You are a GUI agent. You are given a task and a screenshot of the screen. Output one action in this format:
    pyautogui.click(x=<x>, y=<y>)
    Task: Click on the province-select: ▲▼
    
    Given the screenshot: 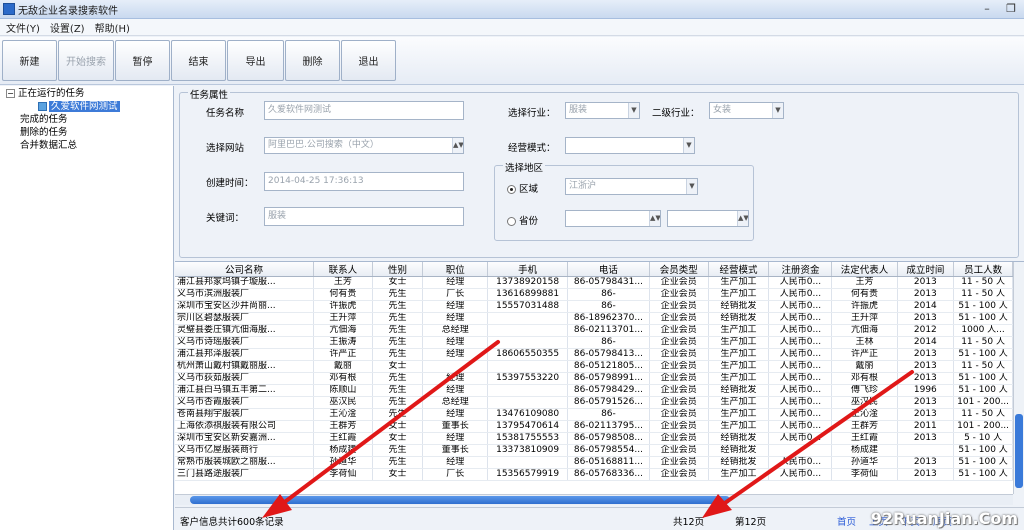 What is the action you would take?
    pyautogui.click(x=613, y=218)
    